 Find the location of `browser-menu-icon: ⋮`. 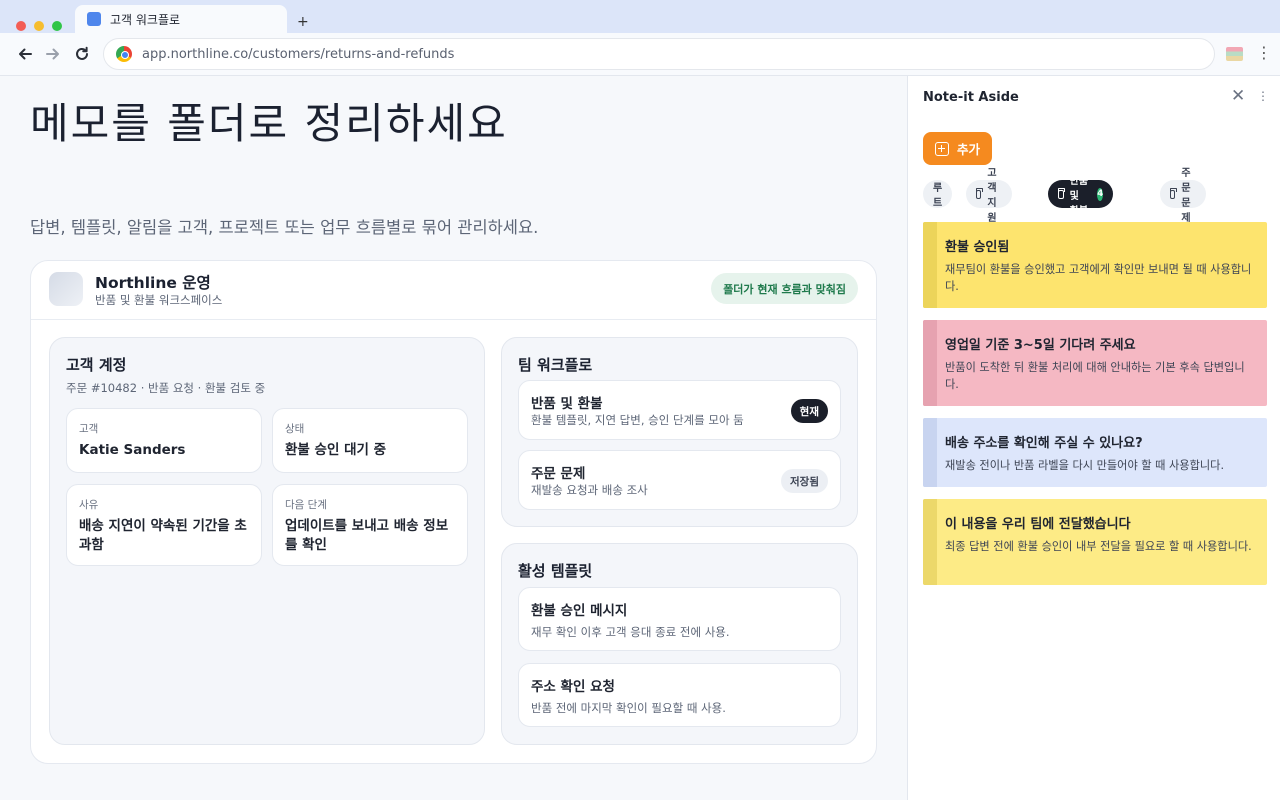

browser-menu-icon: ⋮ is located at coordinates (1264, 53).